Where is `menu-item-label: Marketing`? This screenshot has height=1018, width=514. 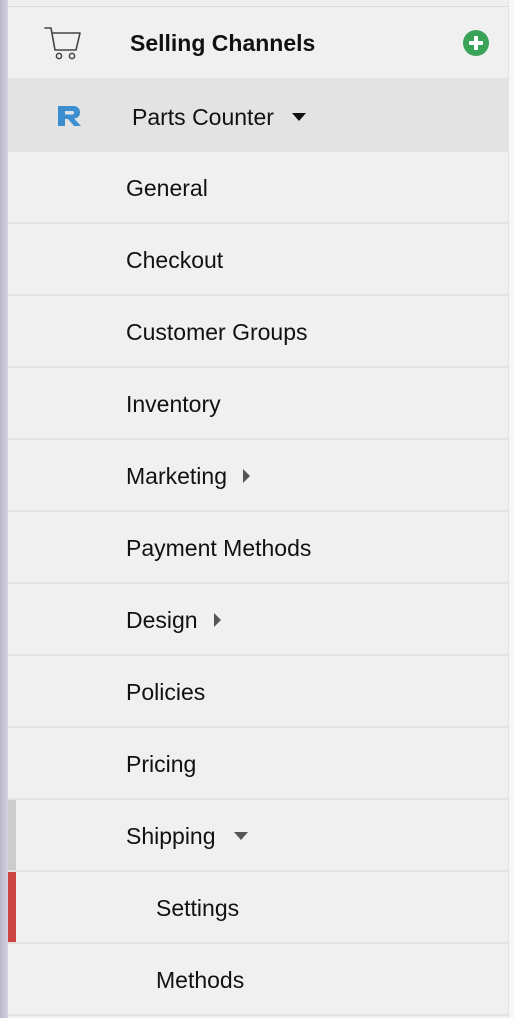
menu-item-label: Marketing is located at coordinates (188, 476).